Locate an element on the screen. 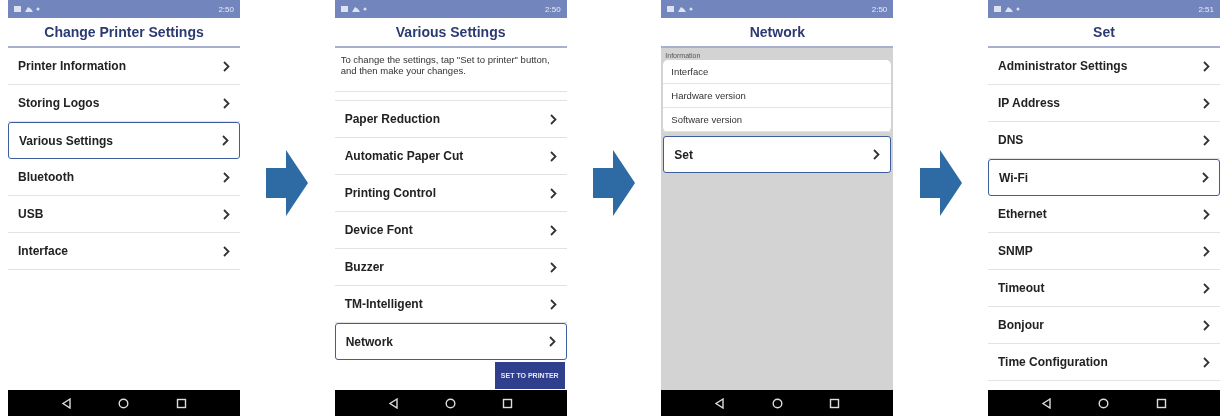 The width and height of the screenshot is (1224, 416). info-row: Interface is located at coordinates (777, 72).